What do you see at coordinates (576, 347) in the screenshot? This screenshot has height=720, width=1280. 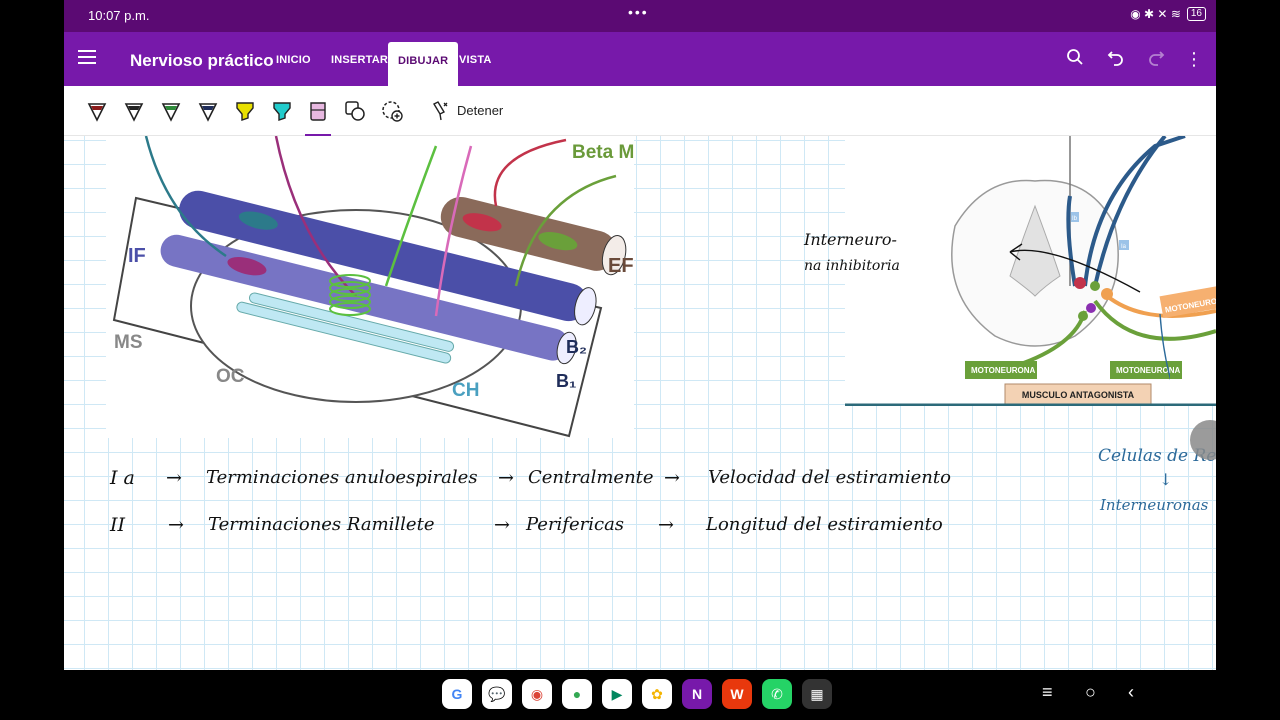 I see `label-b2: B₂` at bounding box center [576, 347].